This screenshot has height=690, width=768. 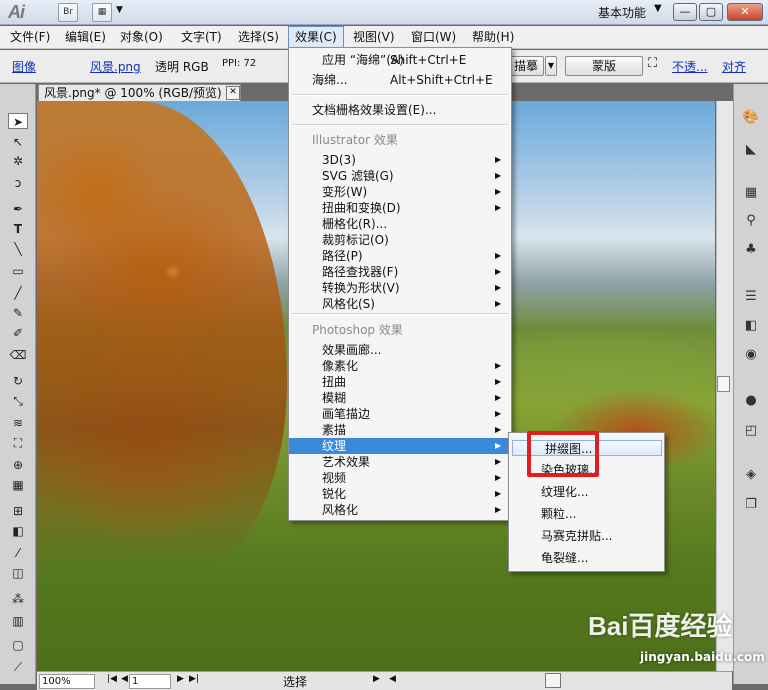 I want to click on photoshop-effect-item: 纹理 ▶, so click(x=400, y=446).